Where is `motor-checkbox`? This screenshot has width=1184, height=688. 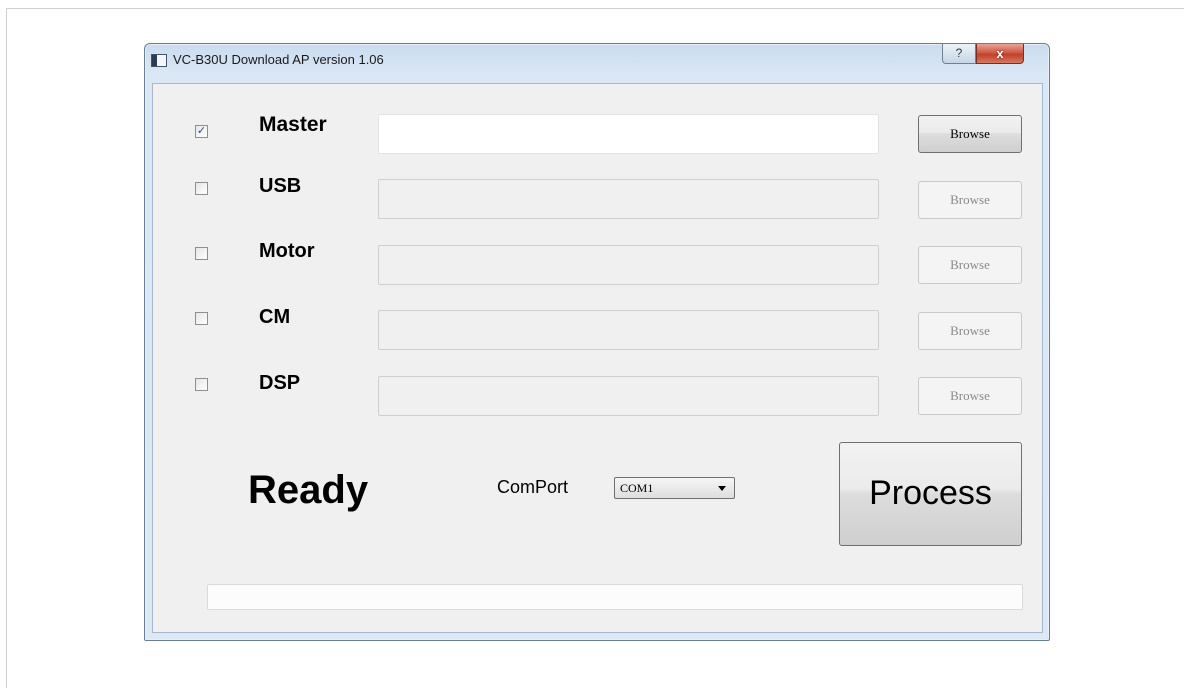 motor-checkbox is located at coordinates (201, 253).